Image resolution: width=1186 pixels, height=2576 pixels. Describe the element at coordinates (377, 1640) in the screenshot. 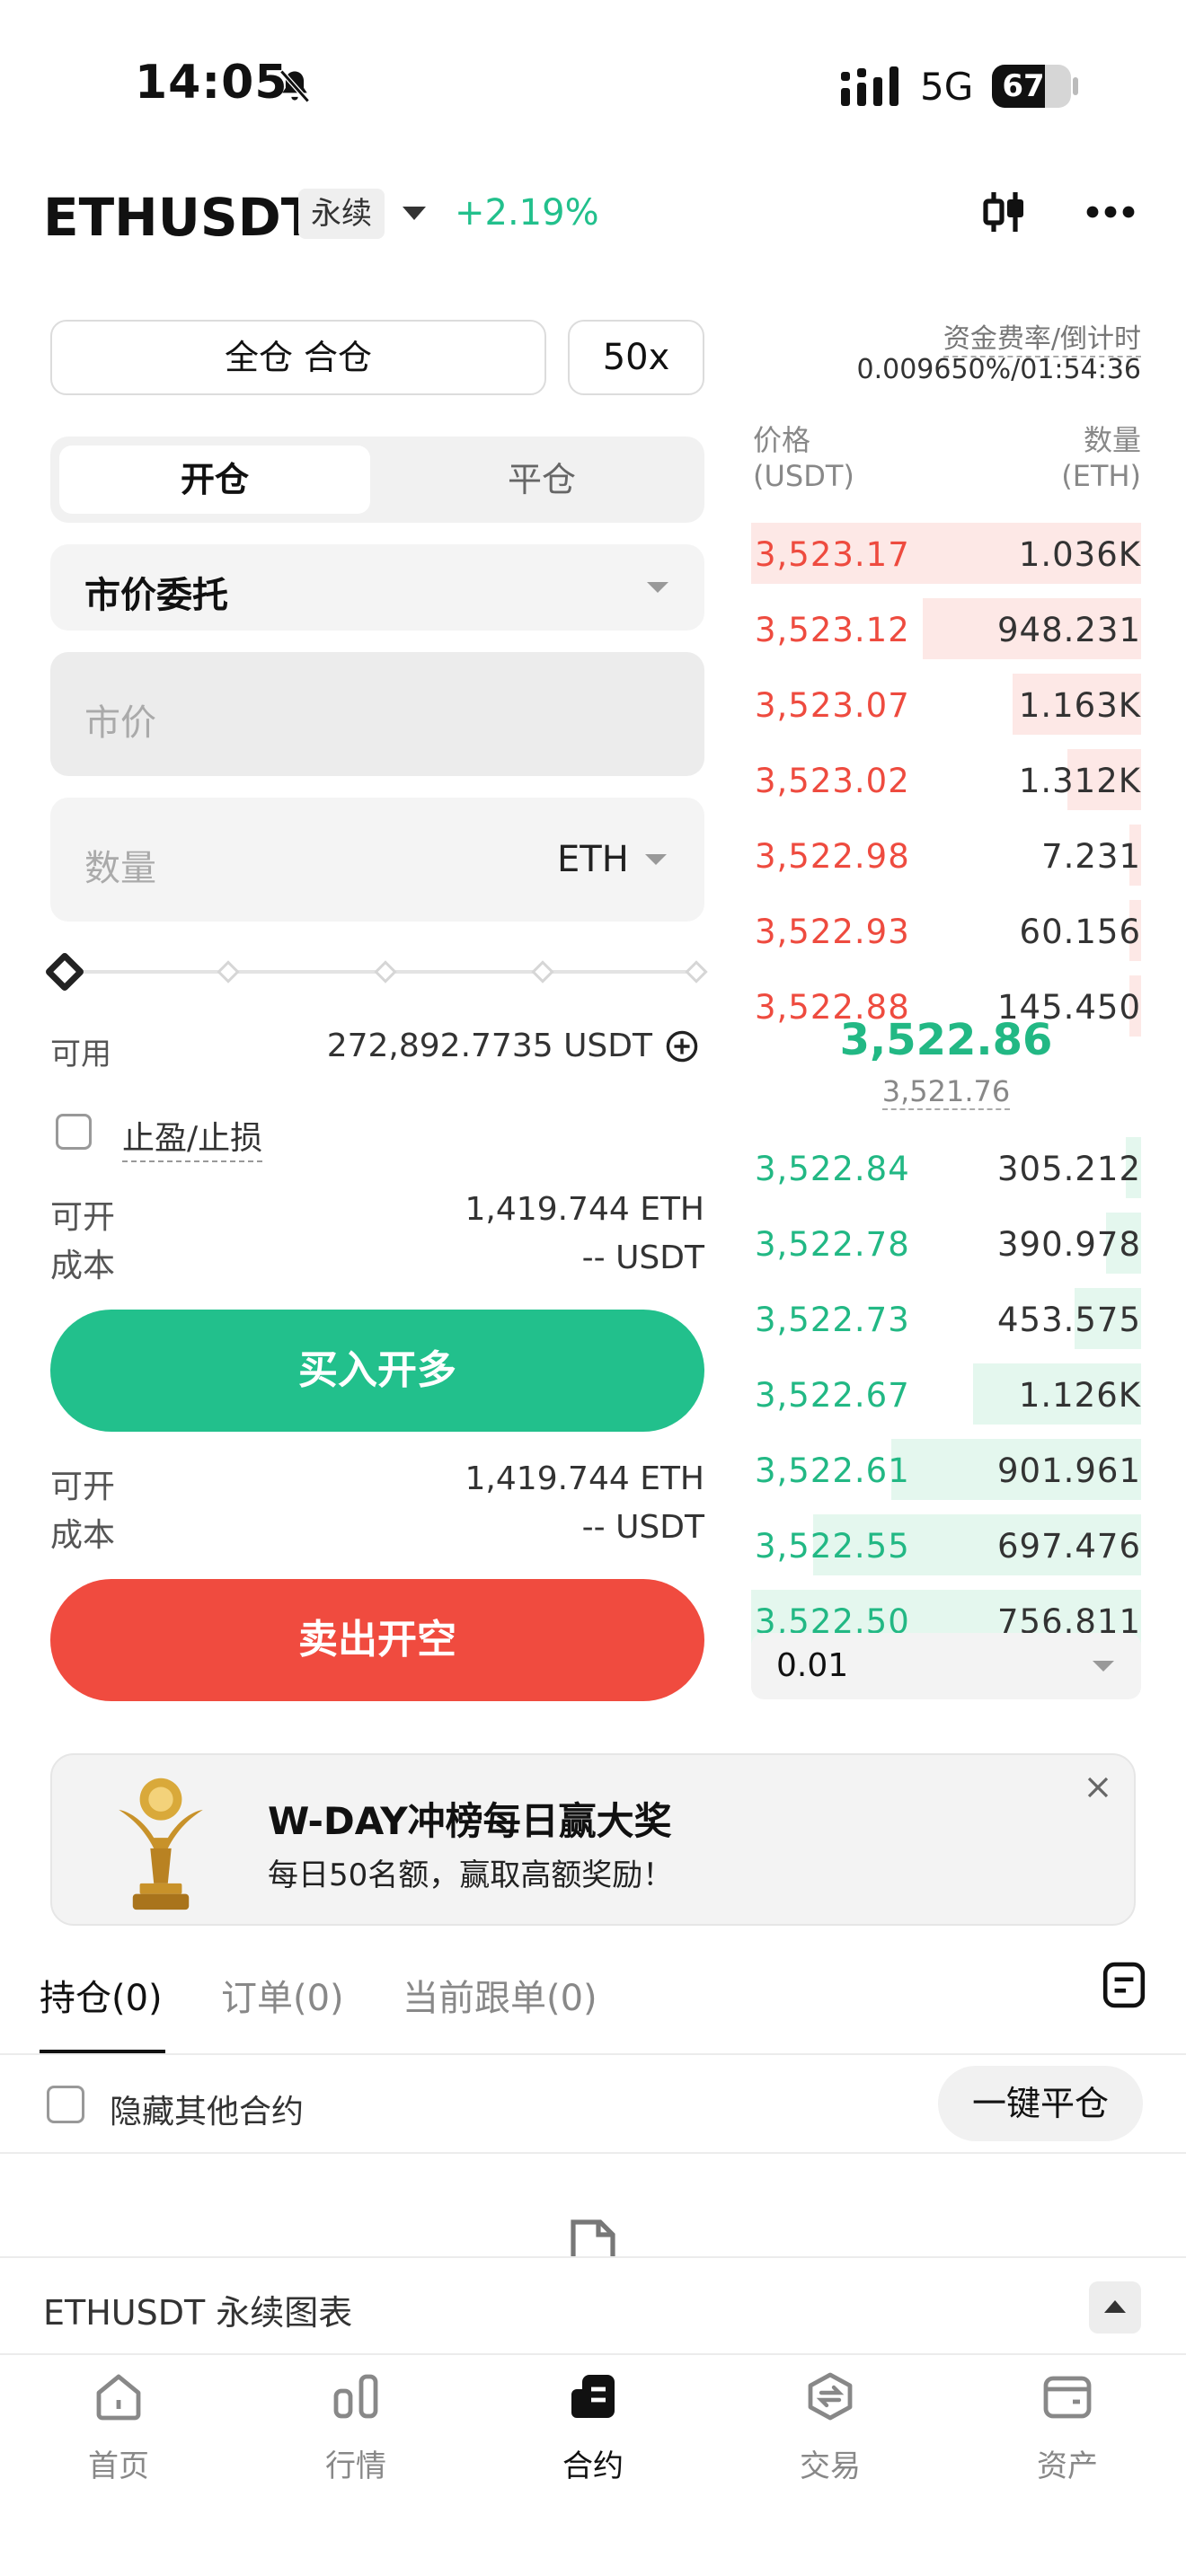

I see `sell-short-button: 卖出开空` at that location.